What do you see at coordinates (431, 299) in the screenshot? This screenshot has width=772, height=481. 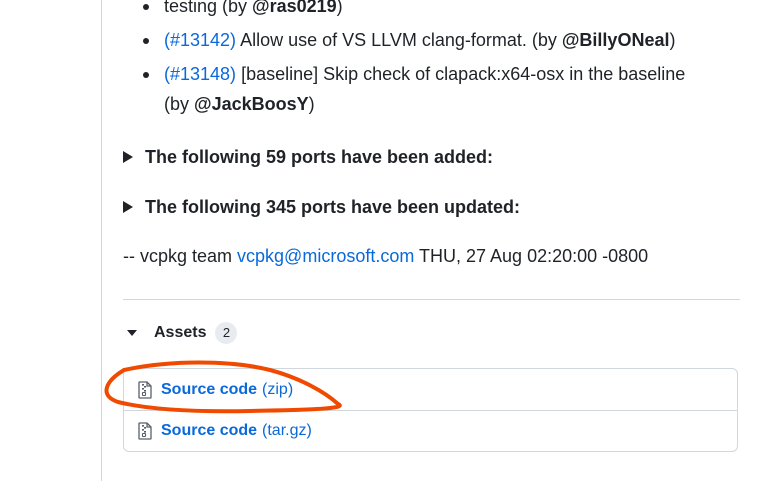 I see `divider` at bounding box center [431, 299].